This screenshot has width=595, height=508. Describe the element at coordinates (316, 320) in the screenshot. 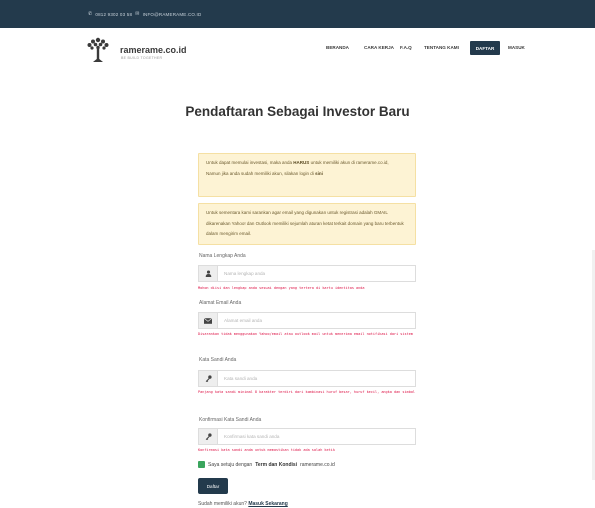

I see `email-input` at that location.